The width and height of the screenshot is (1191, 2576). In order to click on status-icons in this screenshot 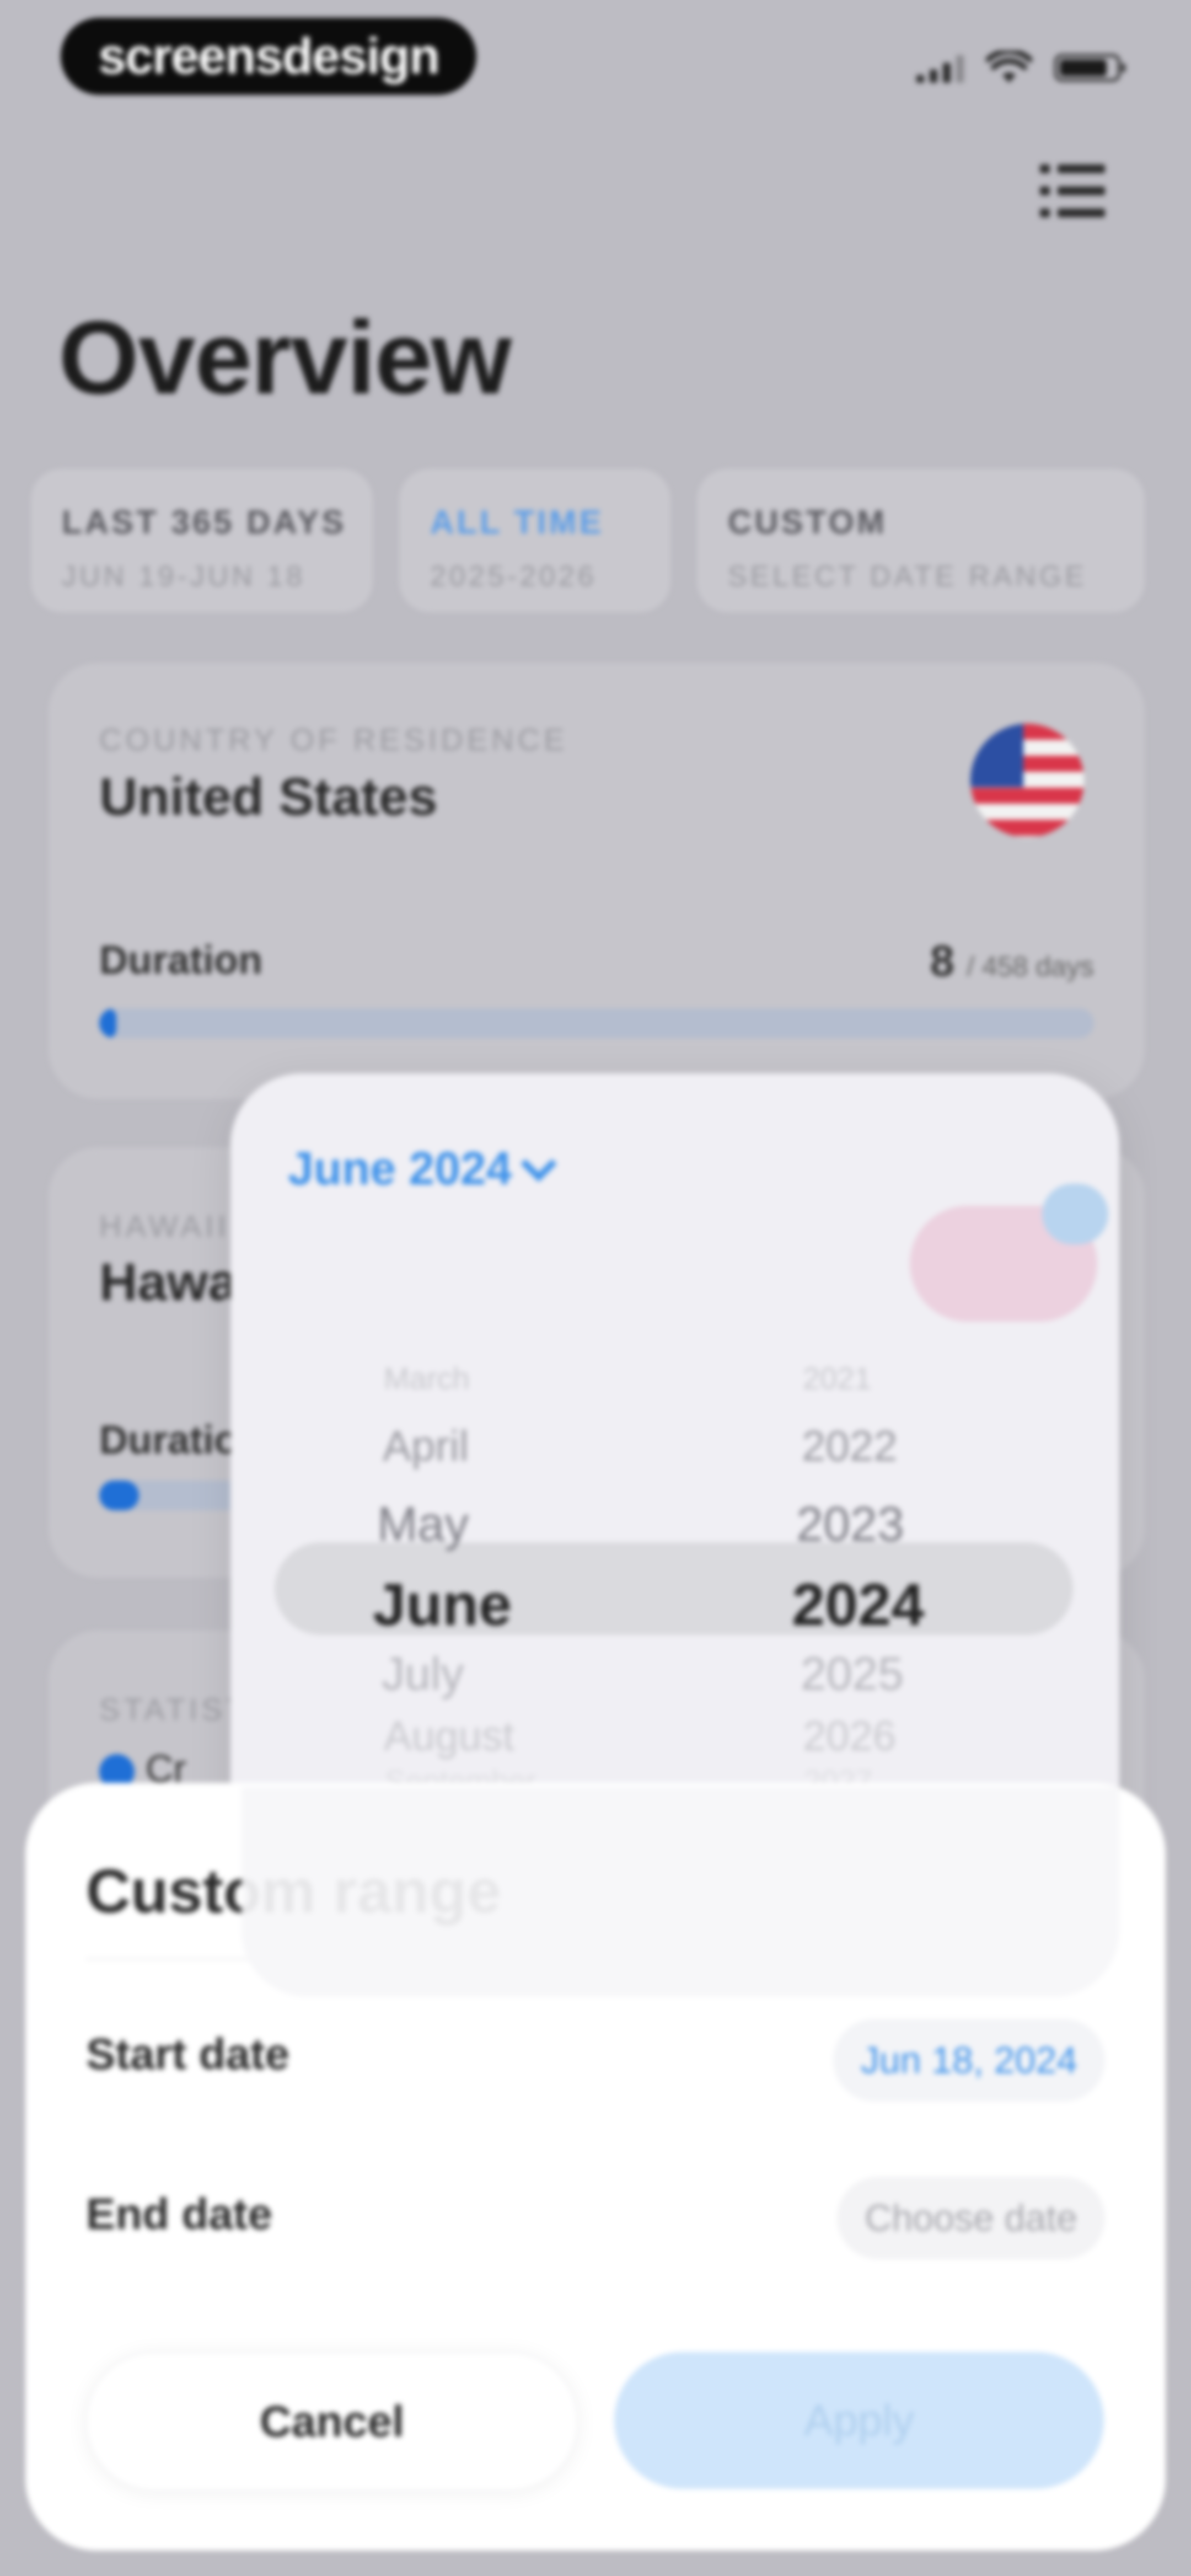, I will do `click(1020, 68)`.